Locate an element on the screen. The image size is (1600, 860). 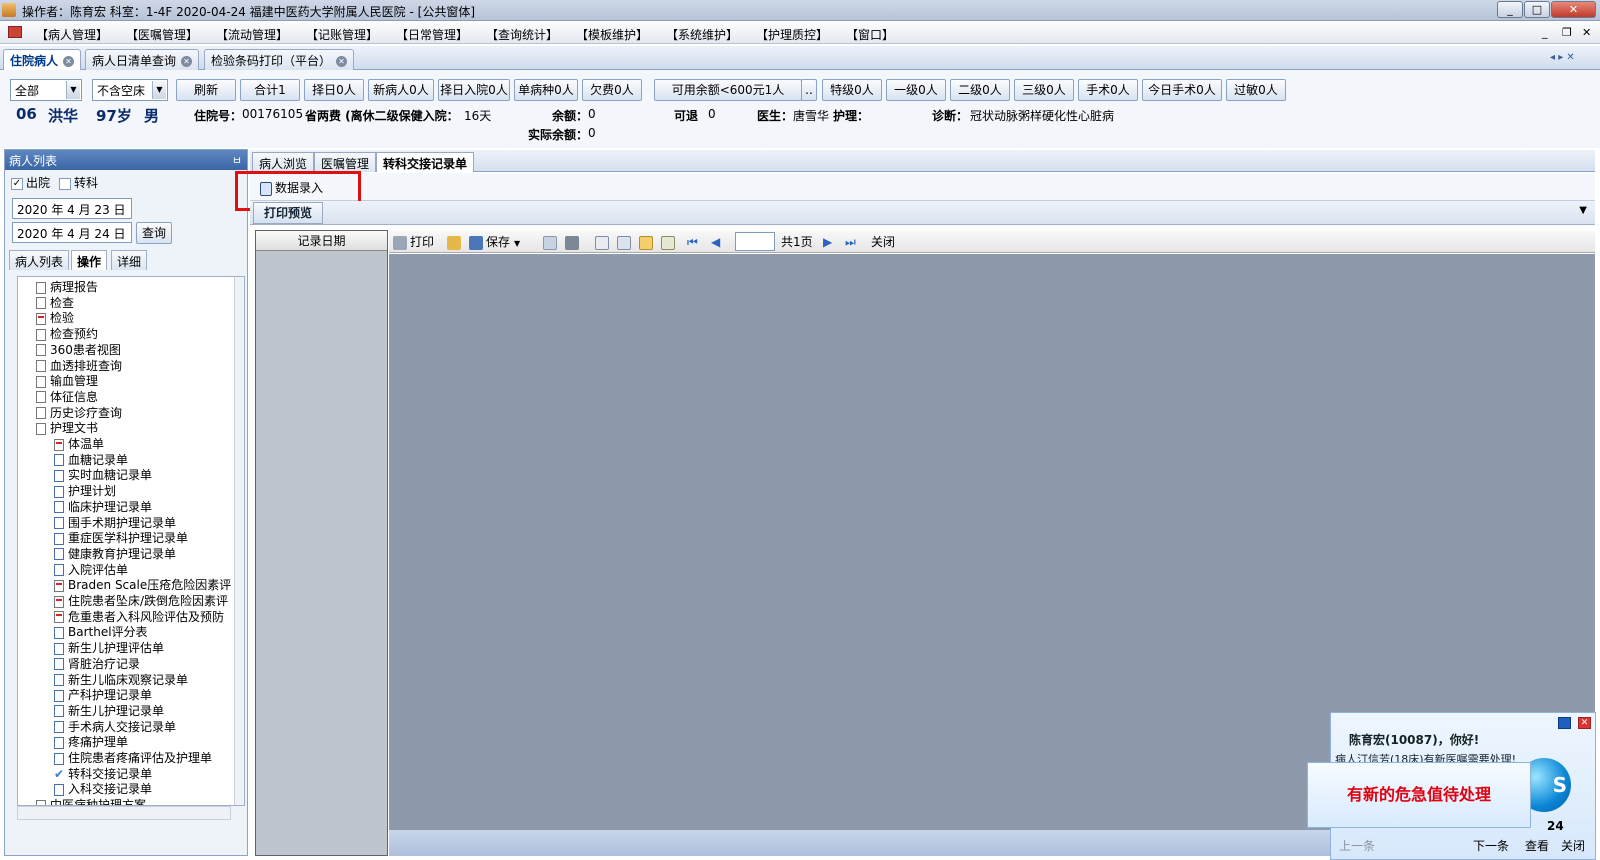
tree-item: 中医病种护理方案 is located at coordinates (91, 801).